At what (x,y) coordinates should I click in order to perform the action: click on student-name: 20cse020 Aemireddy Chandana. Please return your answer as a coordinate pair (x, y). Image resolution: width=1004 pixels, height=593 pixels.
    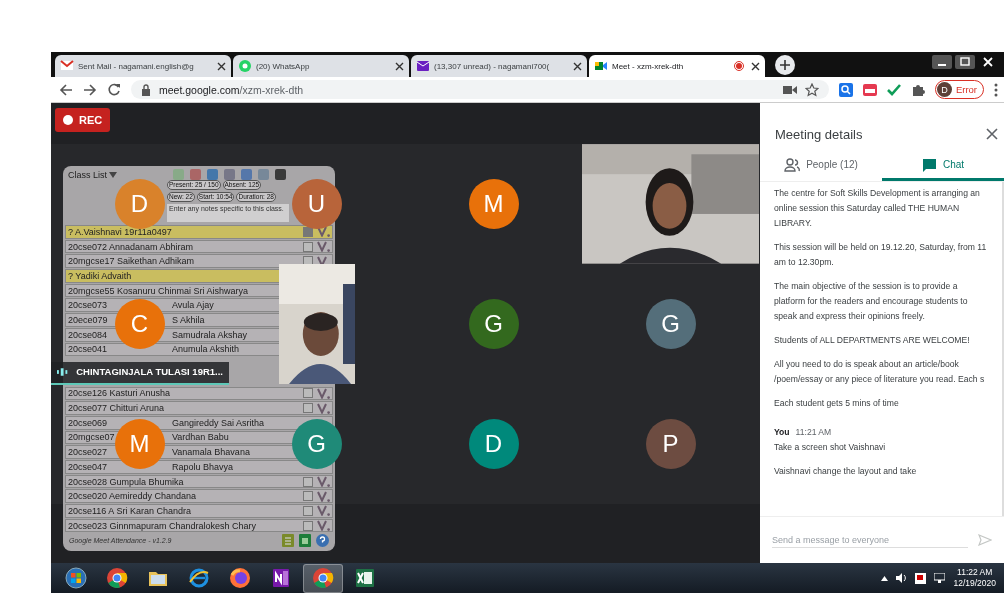
    Looking at the image, I should click on (133, 496).